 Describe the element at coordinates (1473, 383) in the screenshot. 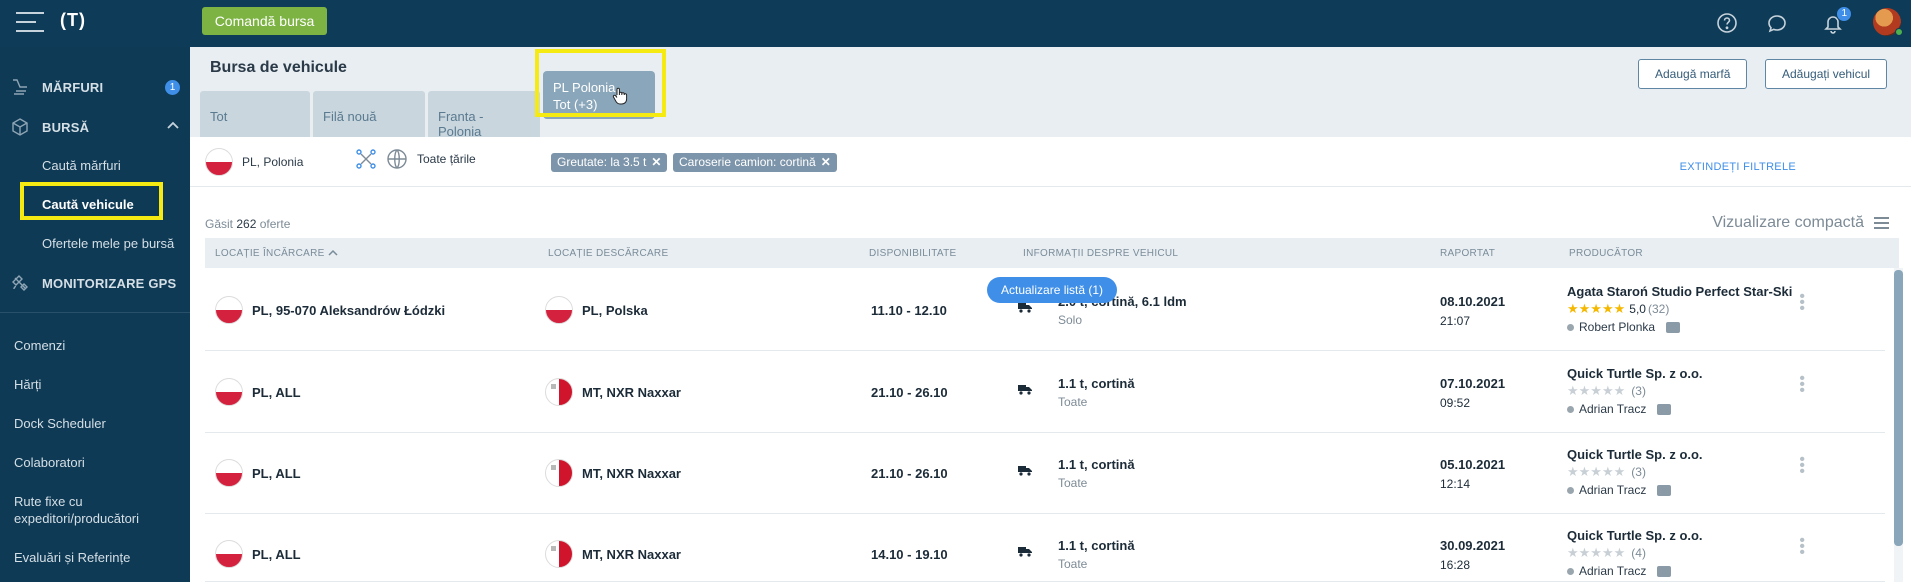

I see `reported-date: 07.10.2021` at that location.